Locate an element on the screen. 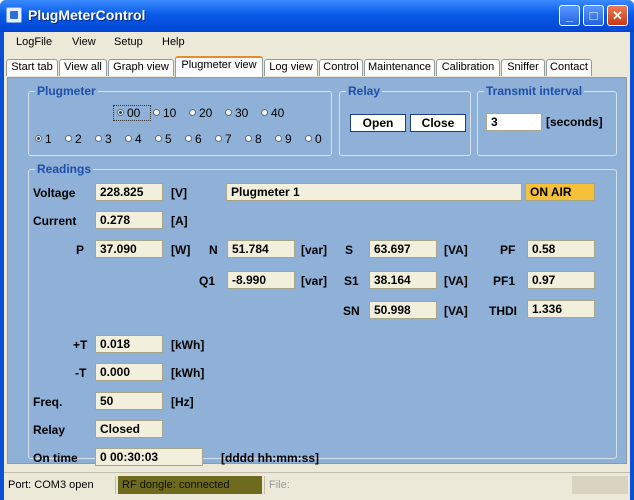  plus-t-label: +T is located at coordinates (80, 345).